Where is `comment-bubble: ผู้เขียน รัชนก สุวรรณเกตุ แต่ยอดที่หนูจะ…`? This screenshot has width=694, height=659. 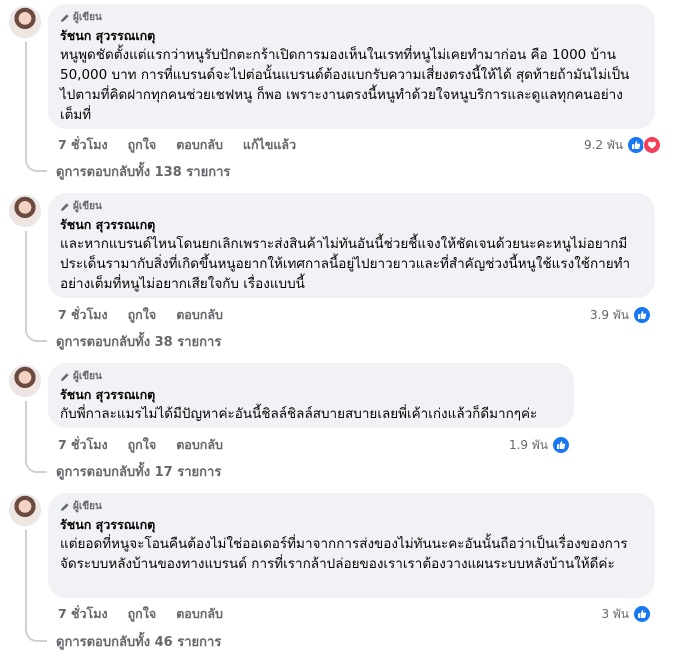
comment-bubble: ผู้เขียน รัชนก สุวรรณเกตุ แต่ยอดที่หนูจะ… is located at coordinates (351, 545).